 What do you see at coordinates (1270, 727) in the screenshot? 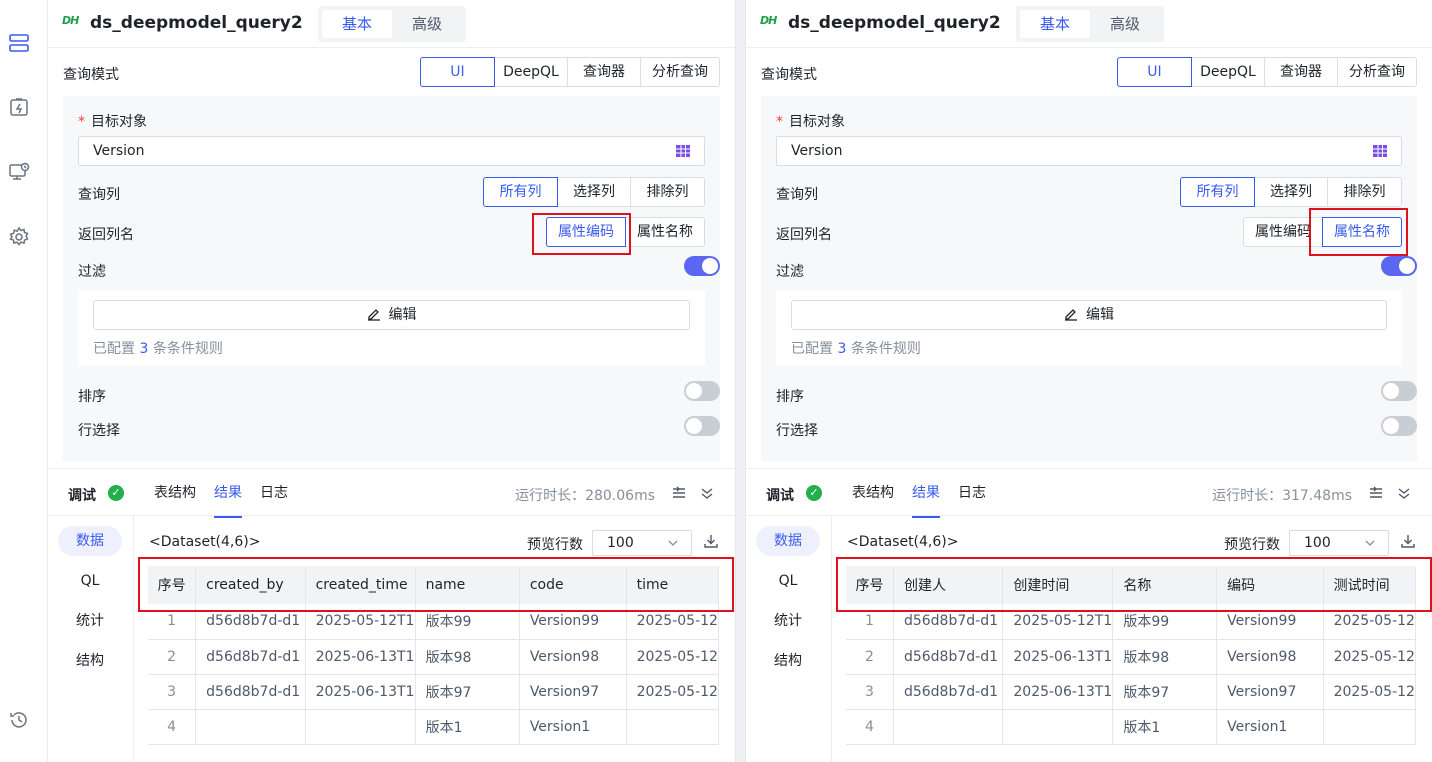
I see `table-cell: Version1` at bounding box center [1270, 727].